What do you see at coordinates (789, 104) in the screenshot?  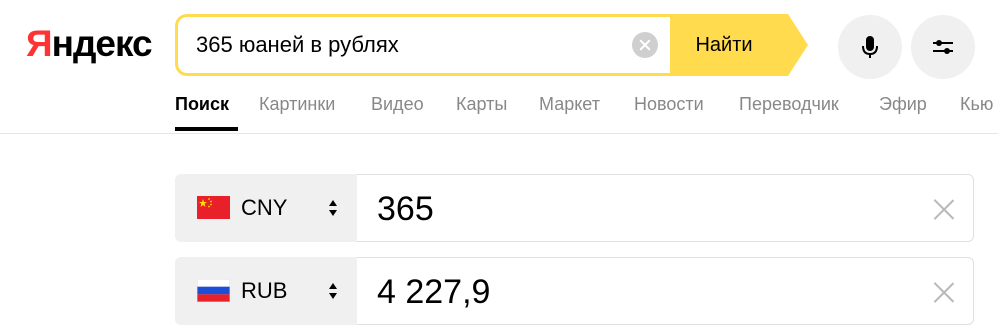 I see `tab-translator: Переводчик` at bounding box center [789, 104].